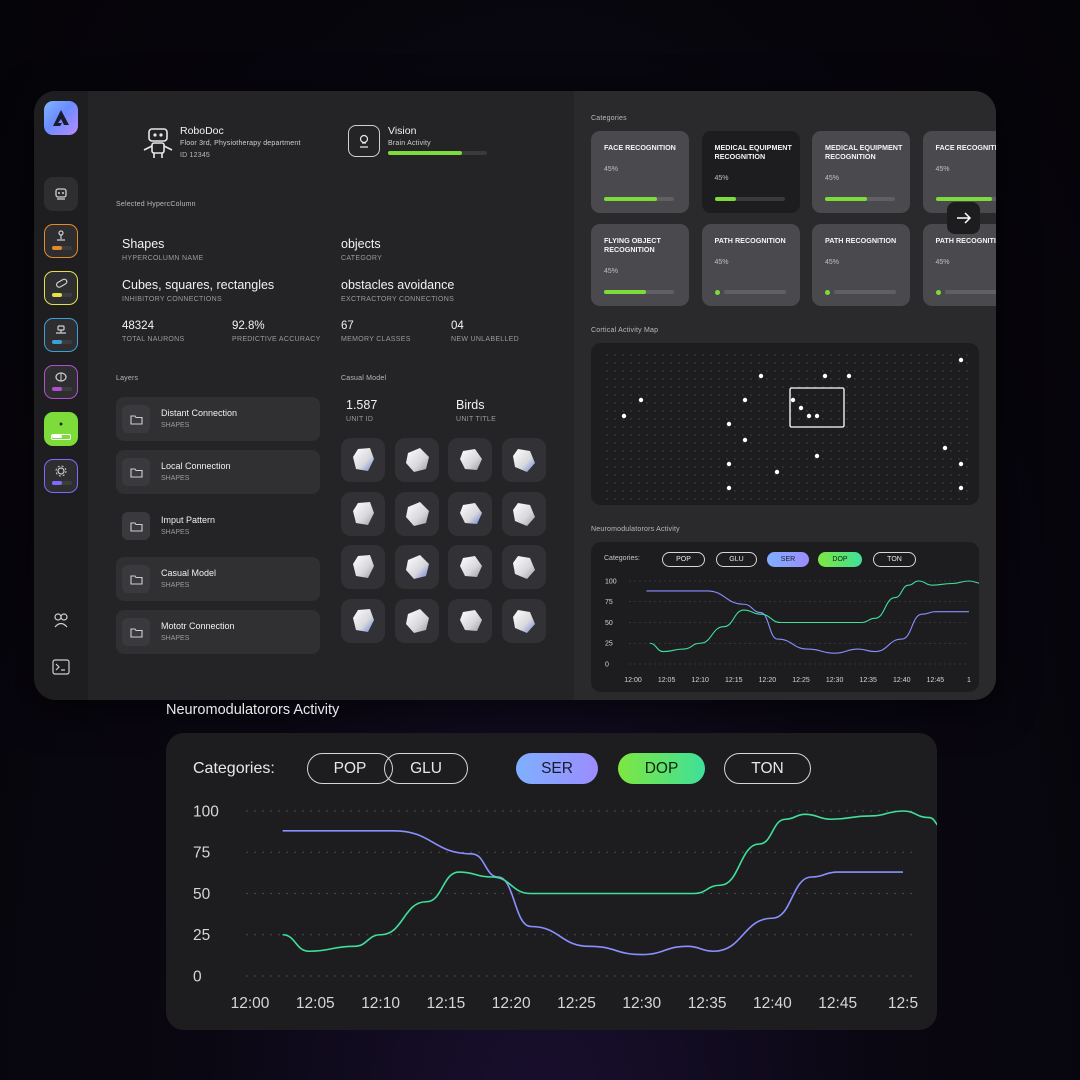 The width and height of the screenshot is (1080, 1080). I want to click on vision-nav-button, so click(61, 429).